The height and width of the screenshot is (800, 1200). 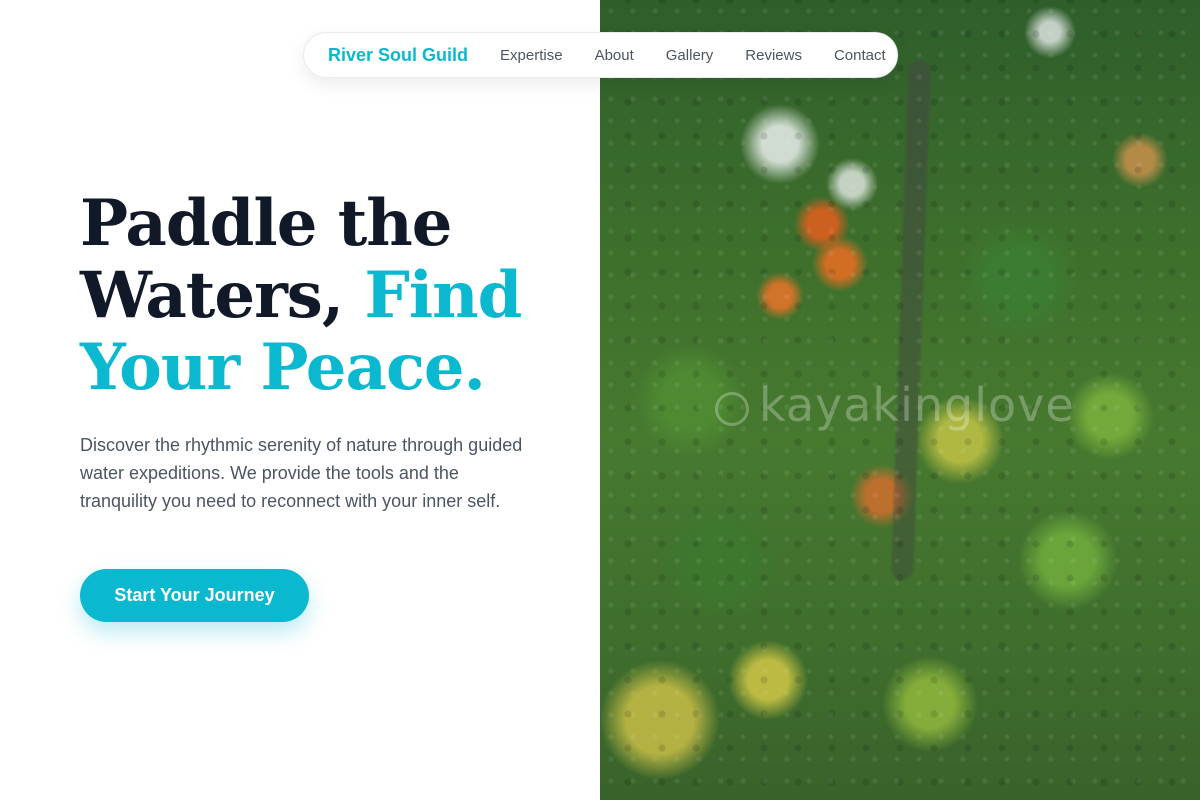 I want to click on nav-link-about: About, so click(x=614, y=55).